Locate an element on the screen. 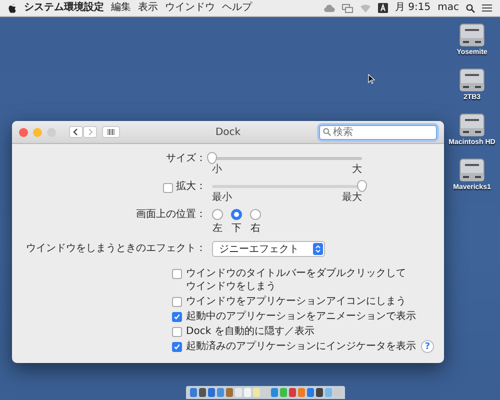 The height and width of the screenshot is (400, 500). apple-icon is located at coordinates (12, 8).